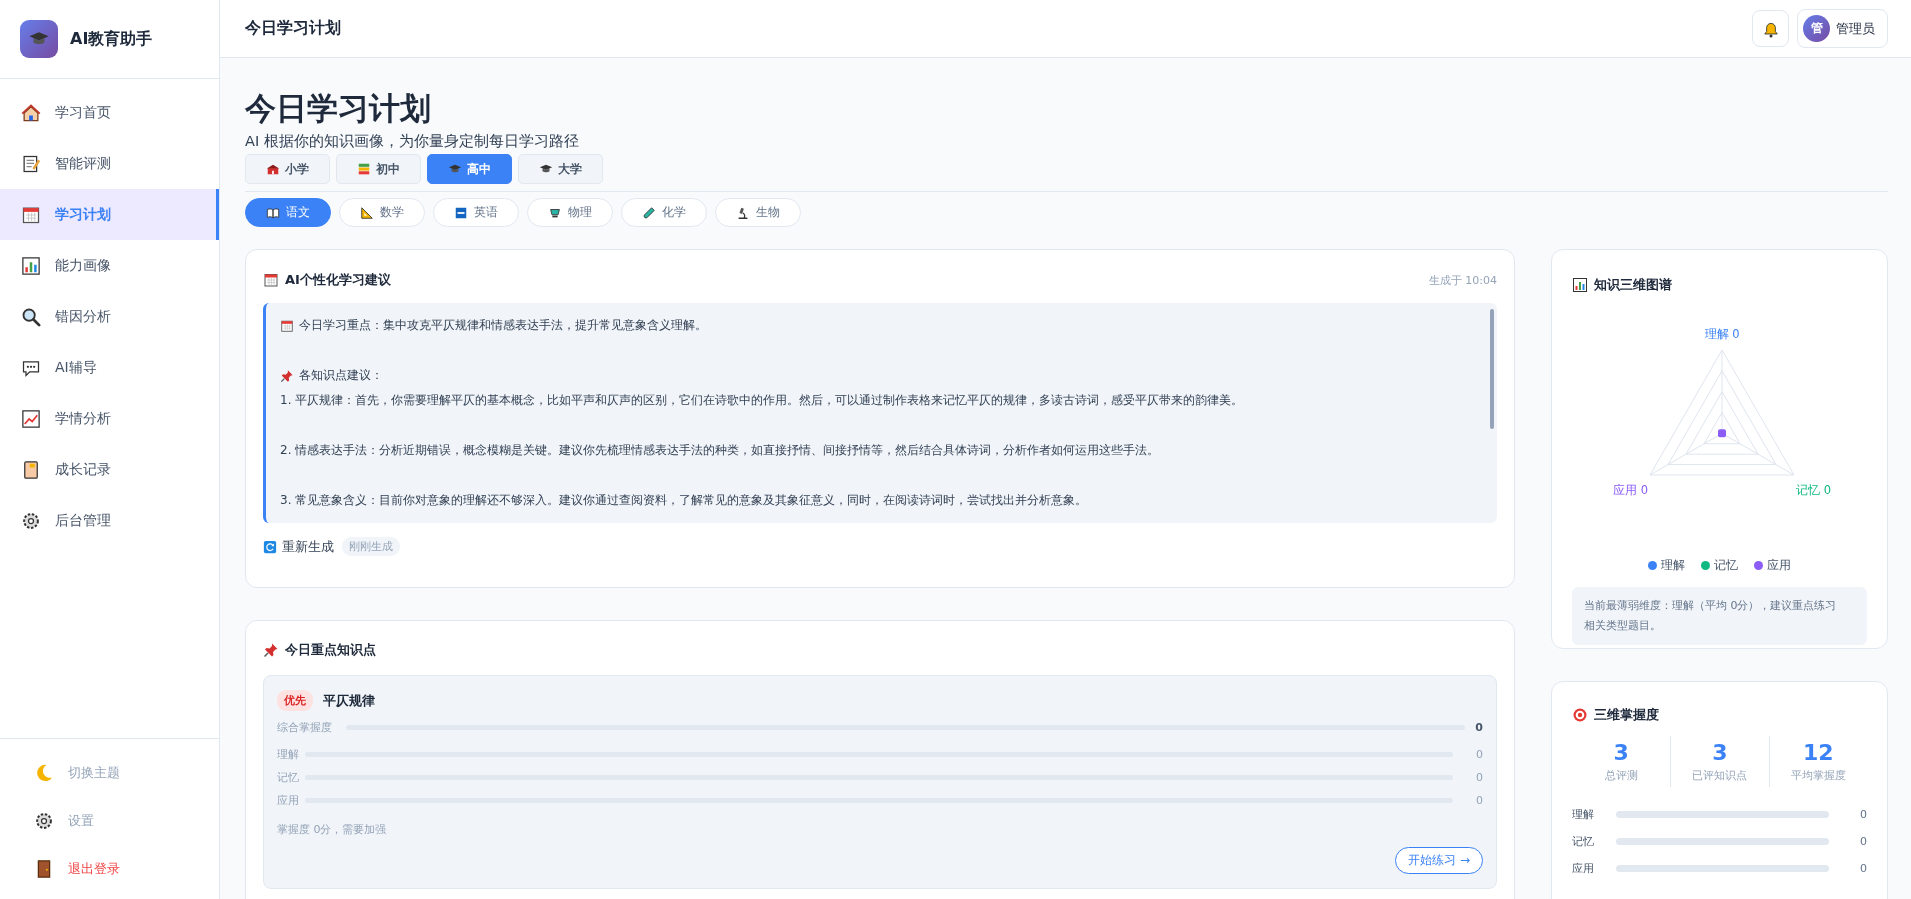 This screenshot has height=899, width=1911. Describe the element at coordinates (287, 169) in the screenshot. I see `level-tab: 小学` at that location.